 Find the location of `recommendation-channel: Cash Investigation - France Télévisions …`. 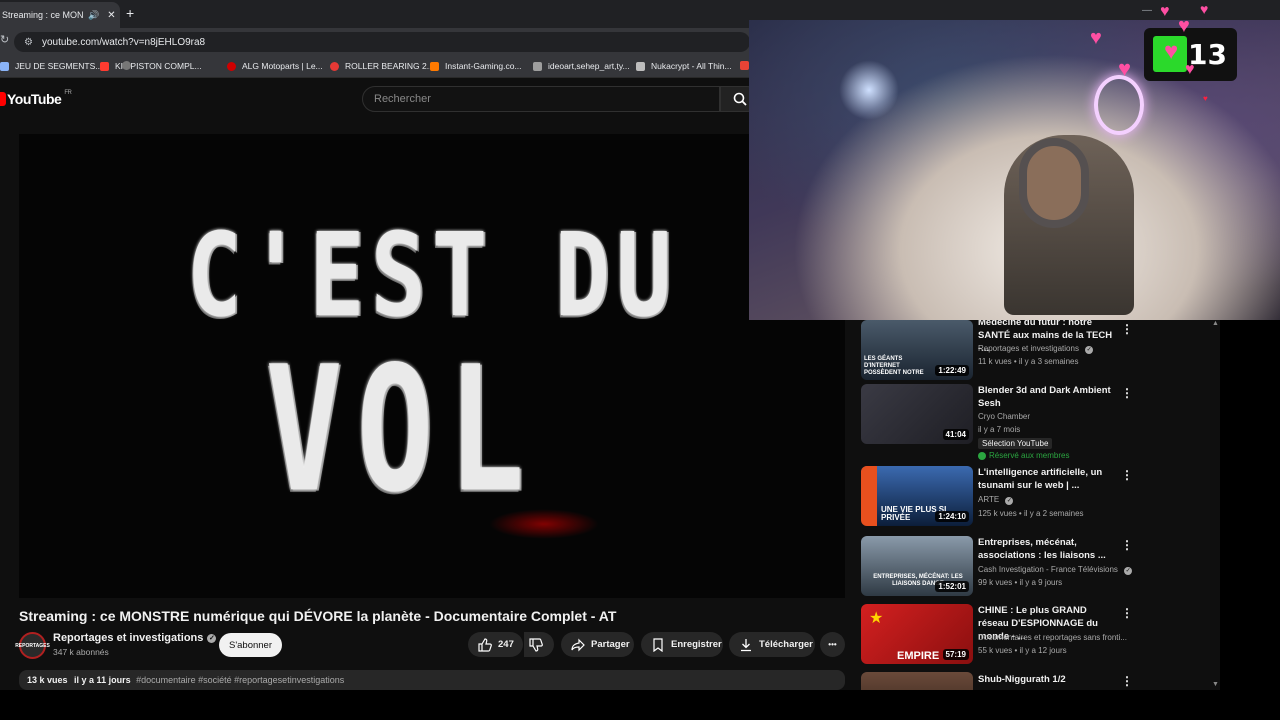

recommendation-channel: Cash Investigation - France Télévisions … is located at coordinates (1055, 570).